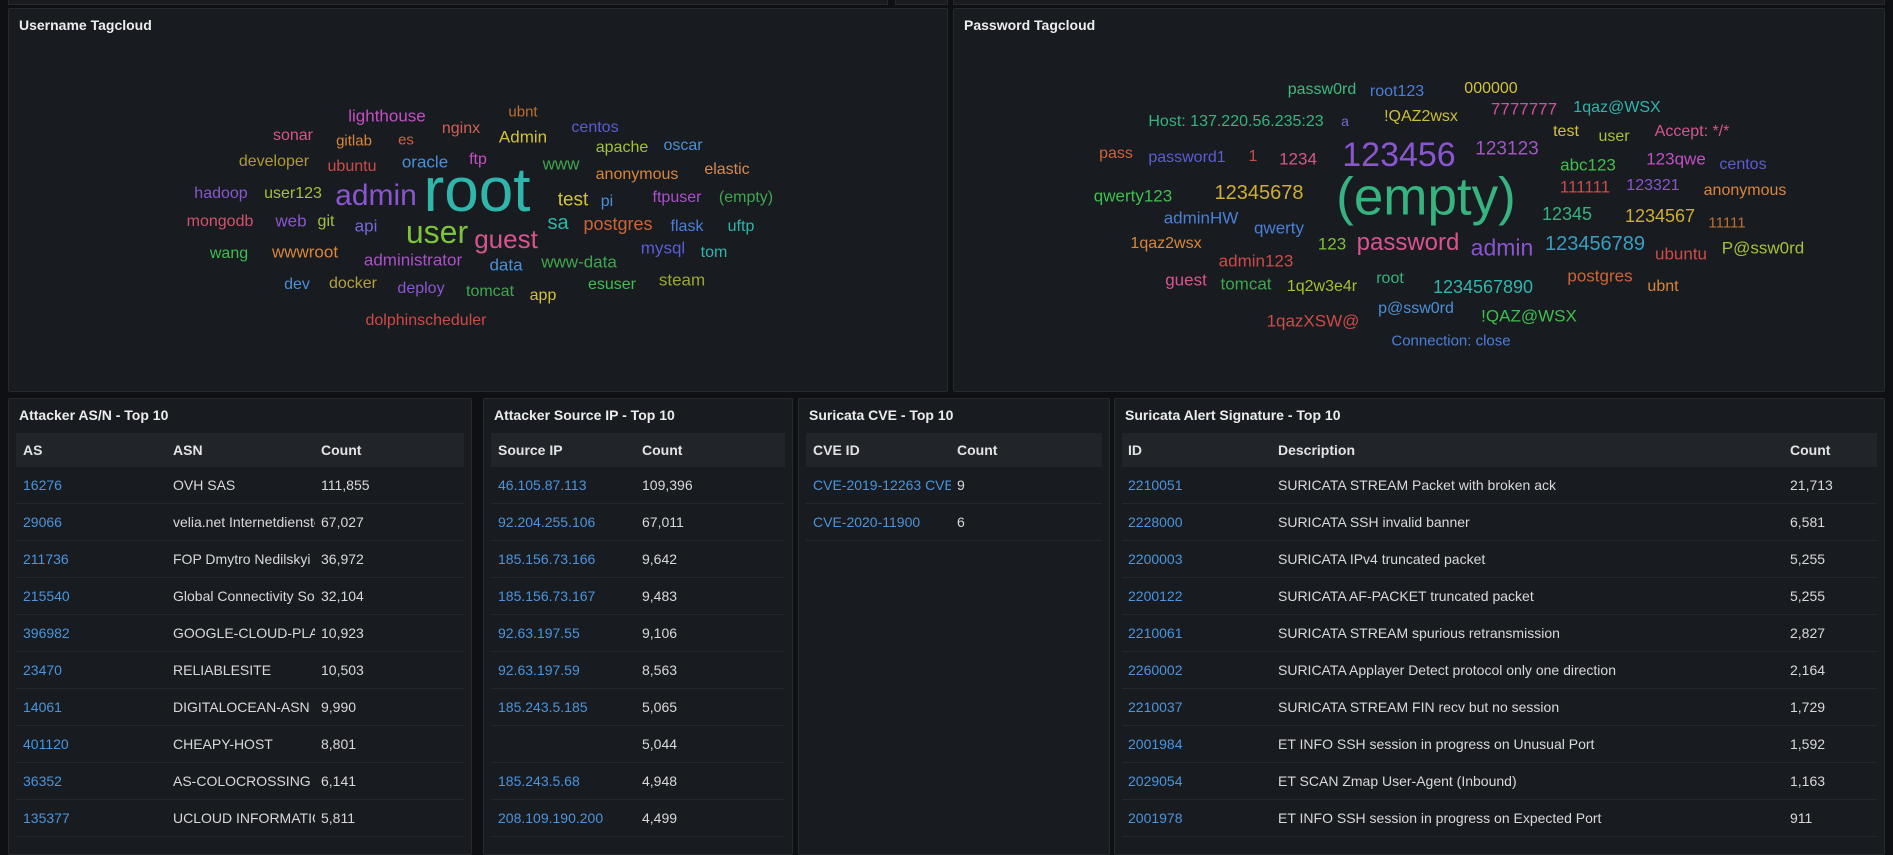 This screenshot has height=855, width=1893. What do you see at coordinates (682, 280) in the screenshot?
I see `tagcloud-word: steam` at bounding box center [682, 280].